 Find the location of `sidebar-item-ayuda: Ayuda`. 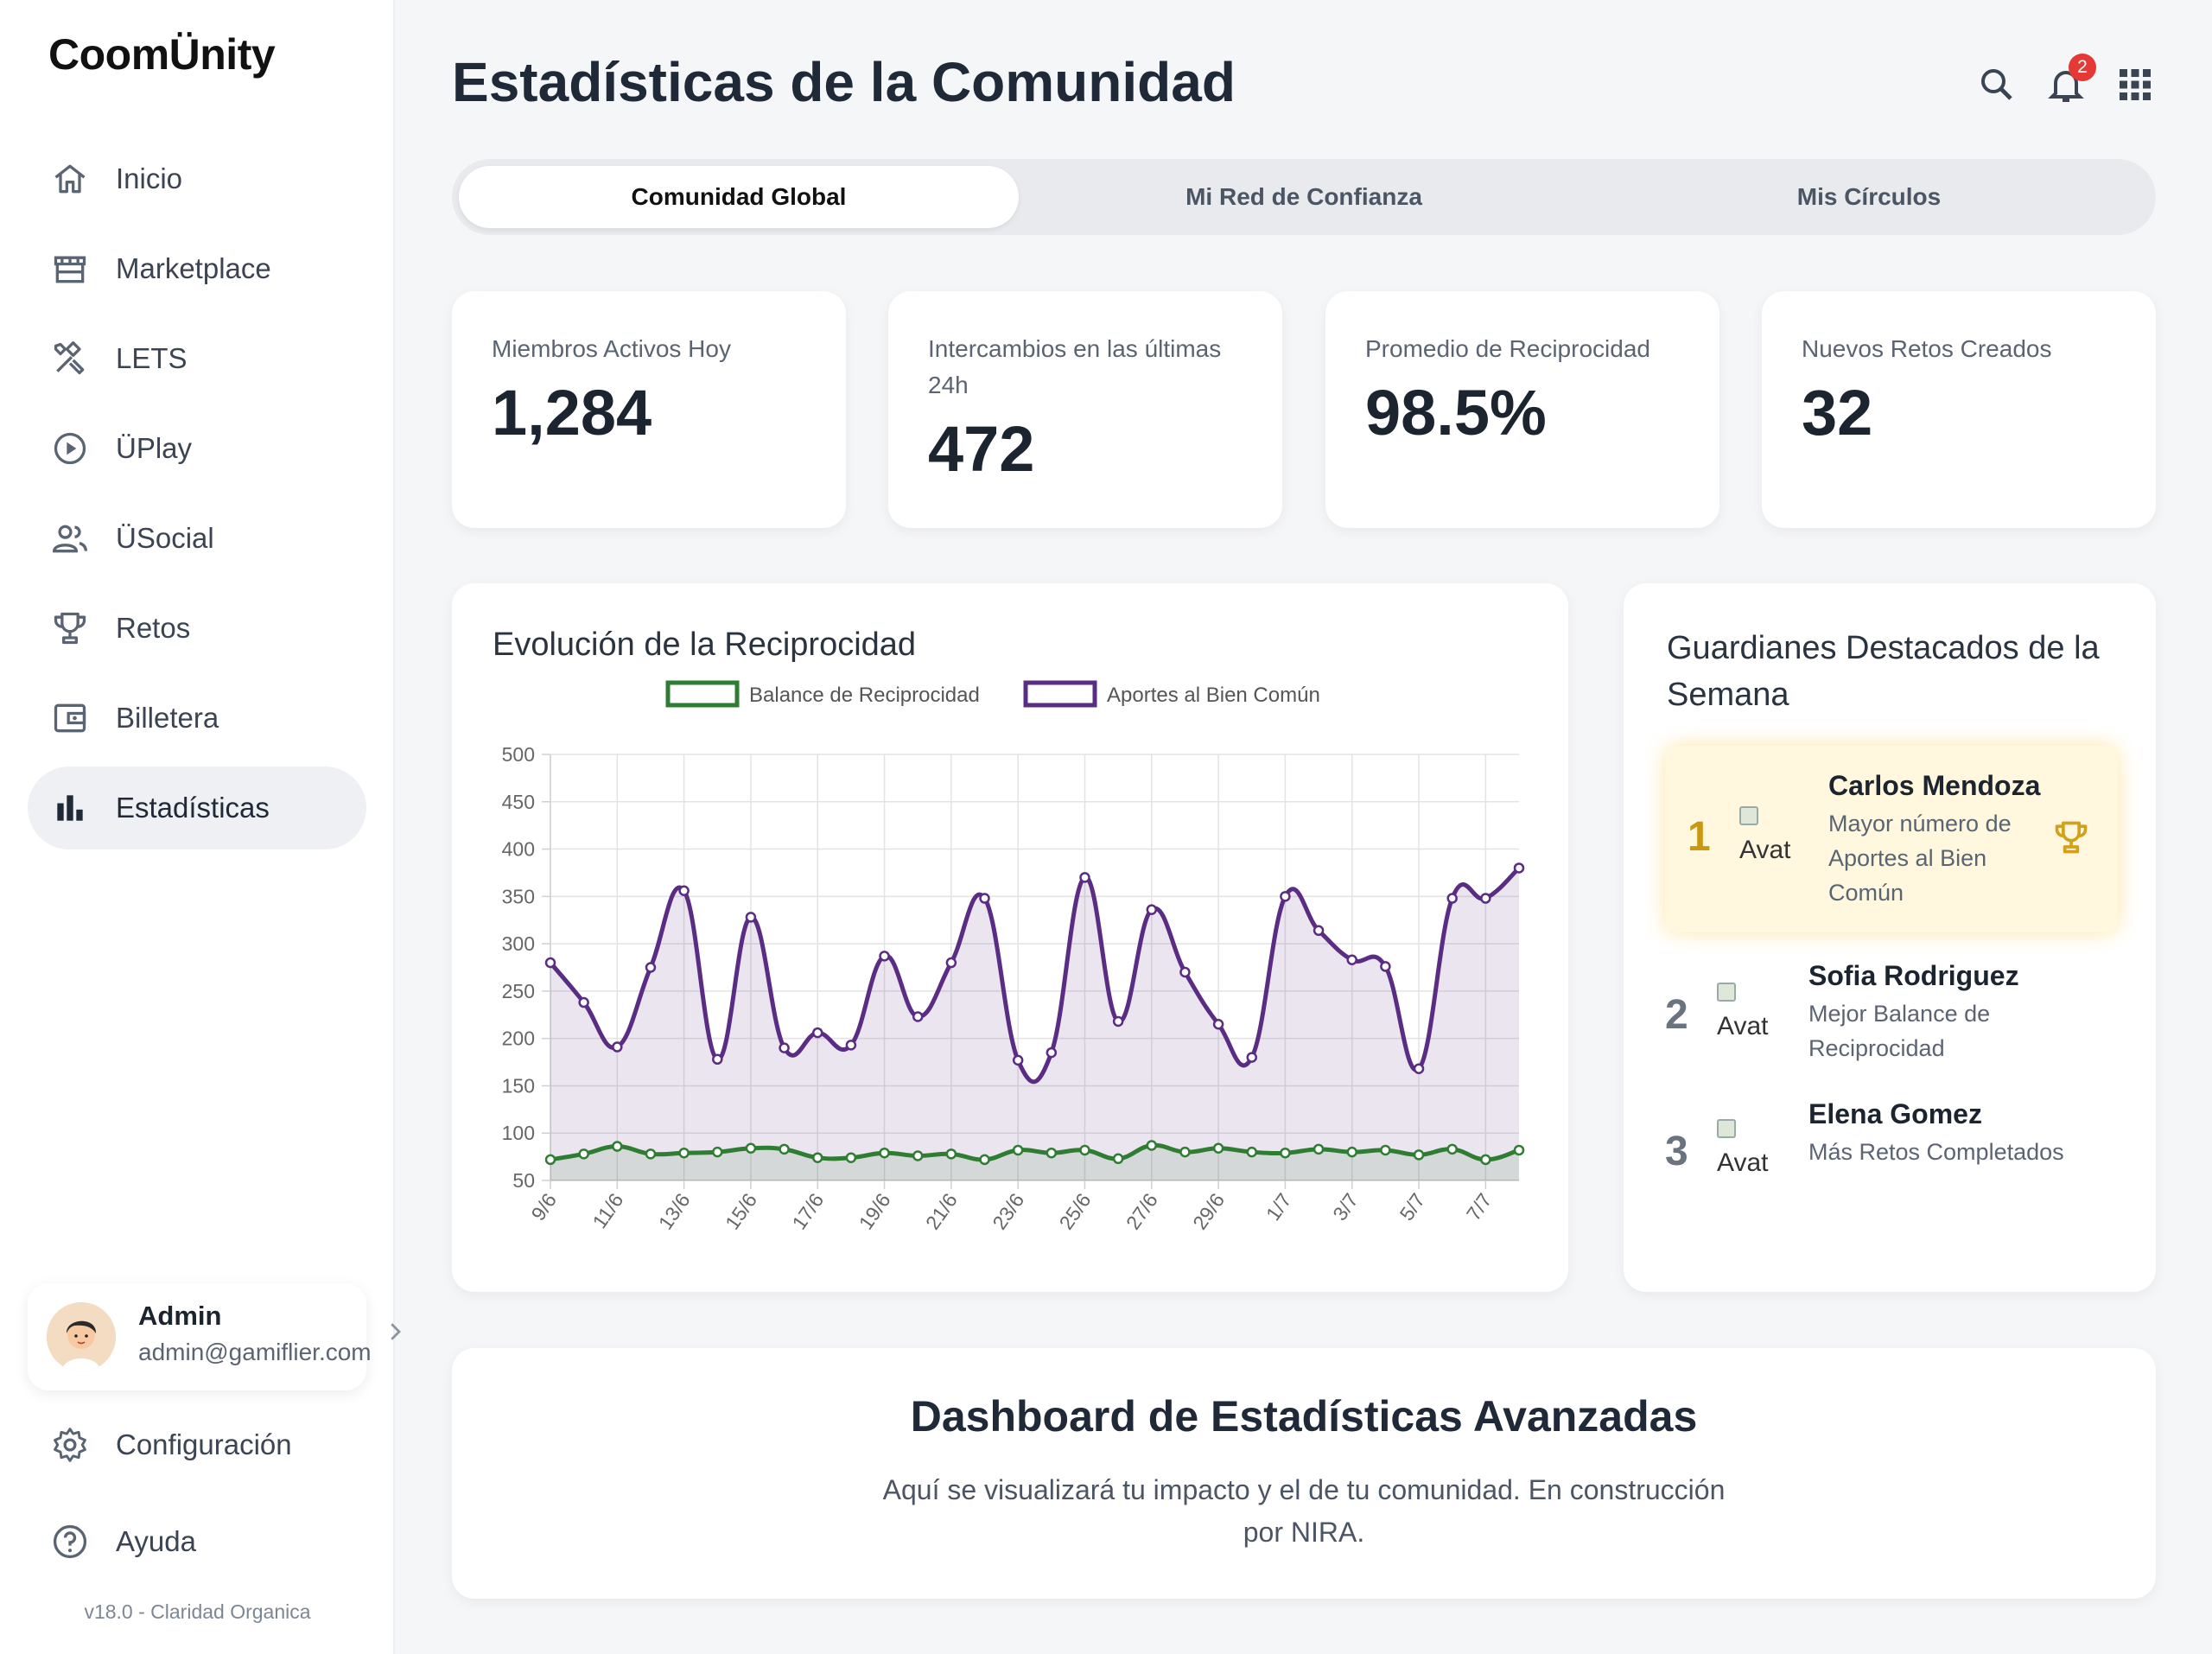

sidebar-item-ayuda: Ayuda is located at coordinates (197, 1541).